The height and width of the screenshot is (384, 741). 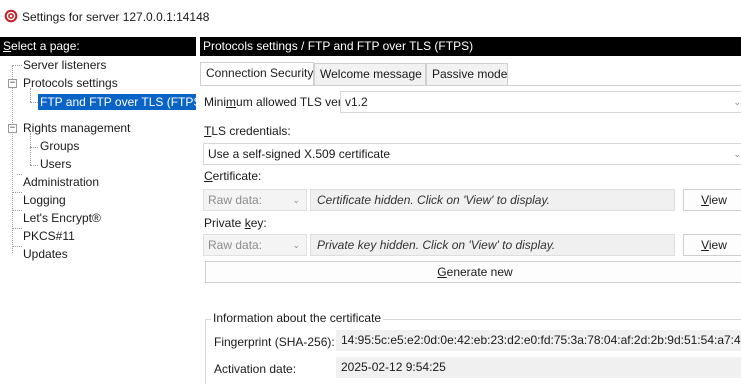 I want to click on tls-credentials-value: Use a self-signed X.509 certificate, so click(x=299, y=154).